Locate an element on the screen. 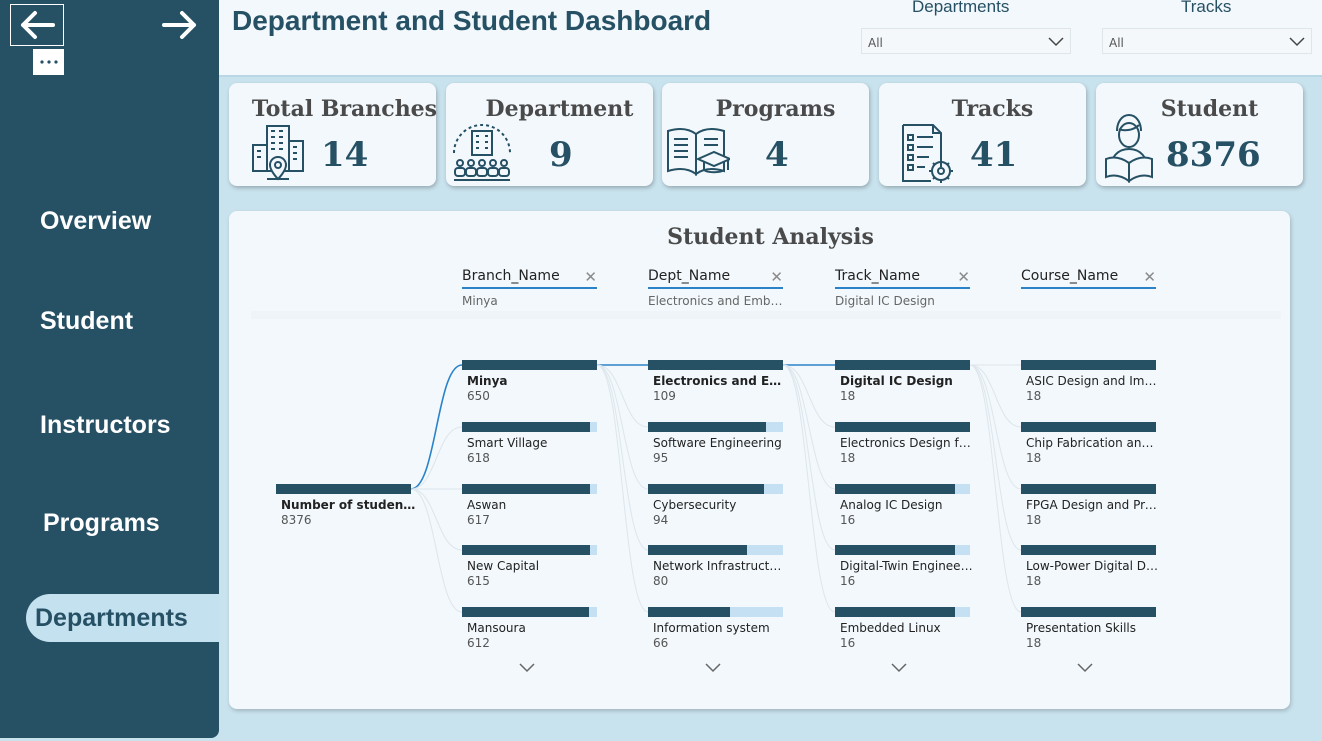 The width and height of the screenshot is (1322, 741). tree-node: Aswan 617 is located at coordinates (529, 505).